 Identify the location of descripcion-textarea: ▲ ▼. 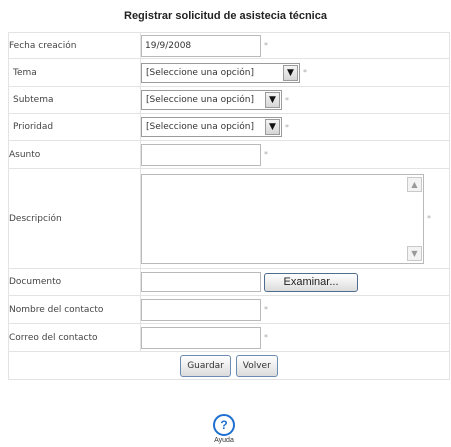
(282, 218).